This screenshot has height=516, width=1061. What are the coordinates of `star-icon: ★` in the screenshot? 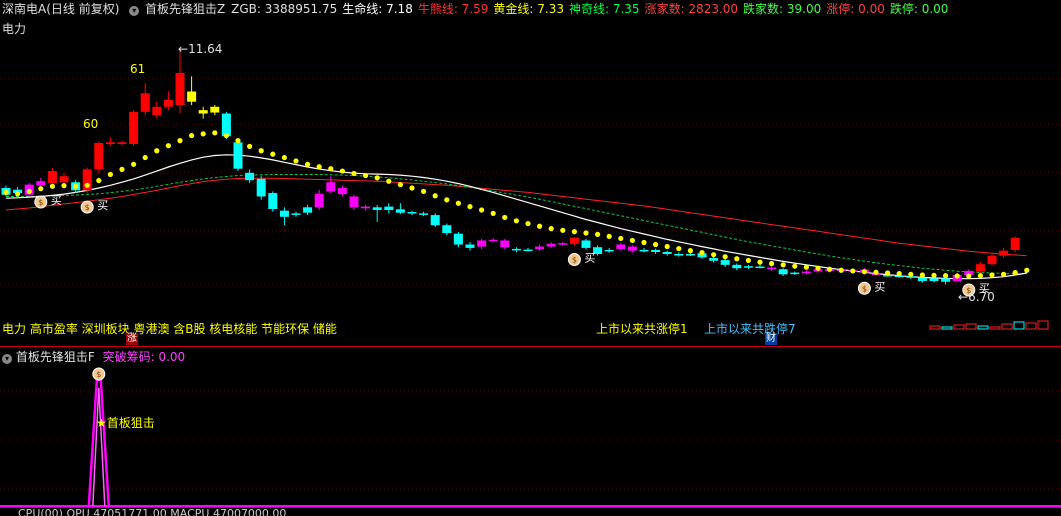 It's located at (101, 423).